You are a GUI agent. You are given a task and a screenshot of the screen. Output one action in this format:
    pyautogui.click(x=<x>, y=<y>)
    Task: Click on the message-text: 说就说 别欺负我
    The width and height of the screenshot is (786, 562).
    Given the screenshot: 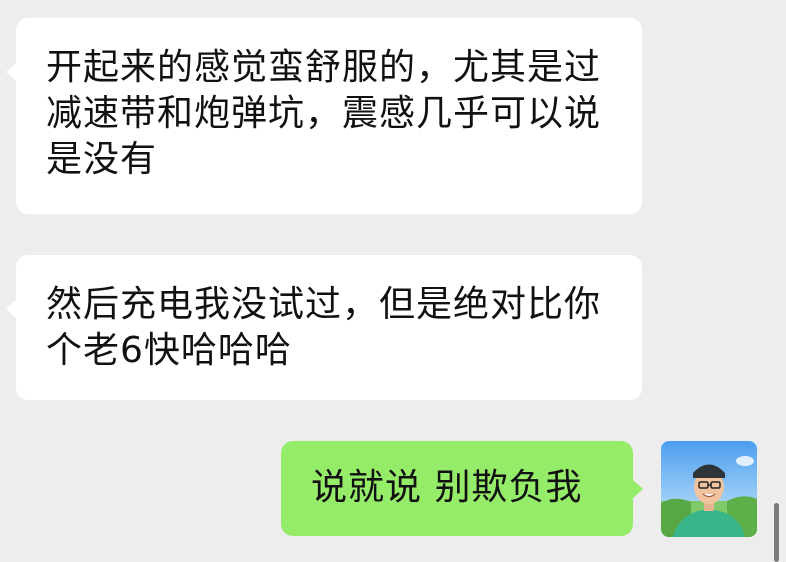 What is the action you would take?
    pyautogui.click(x=447, y=487)
    